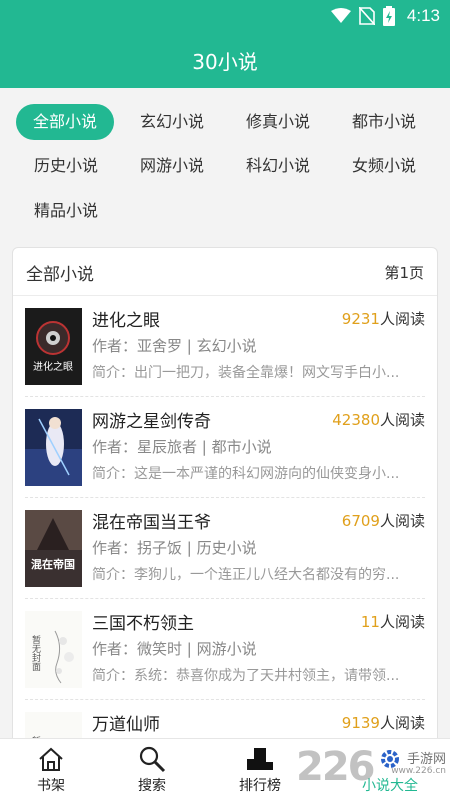 The width and height of the screenshot is (450, 799). I want to click on book-author: 作者：拐子饭 | 历史小说, so click(174, 548).